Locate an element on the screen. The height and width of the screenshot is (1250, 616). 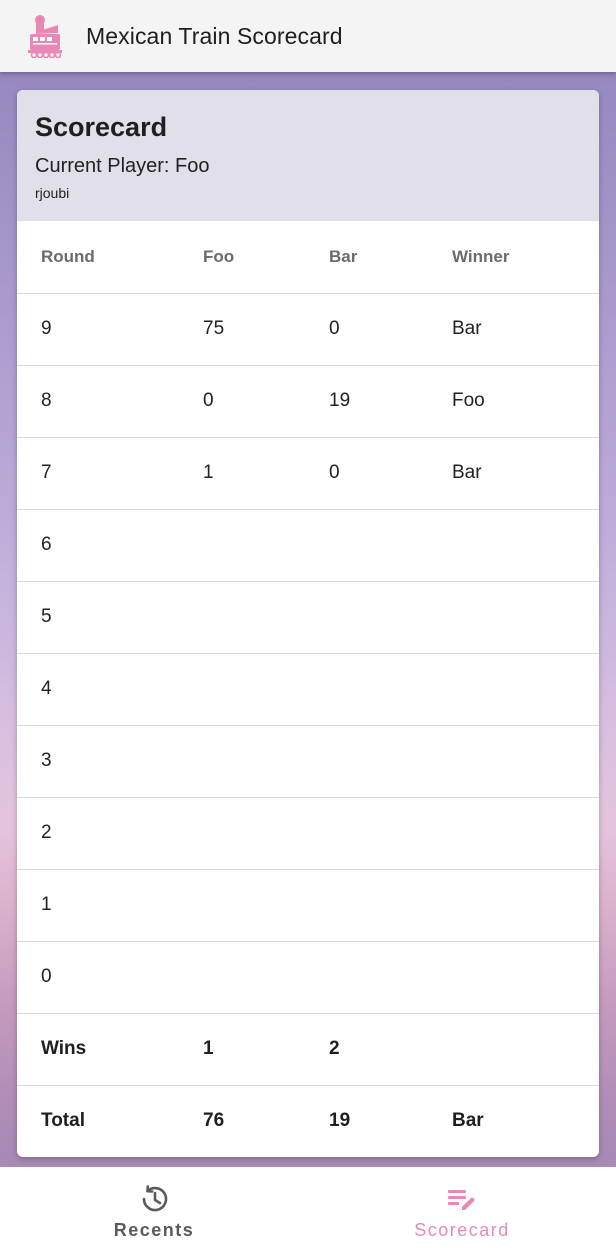
table-row: 8 0 19 Foo is located at coordinates (308, 401).